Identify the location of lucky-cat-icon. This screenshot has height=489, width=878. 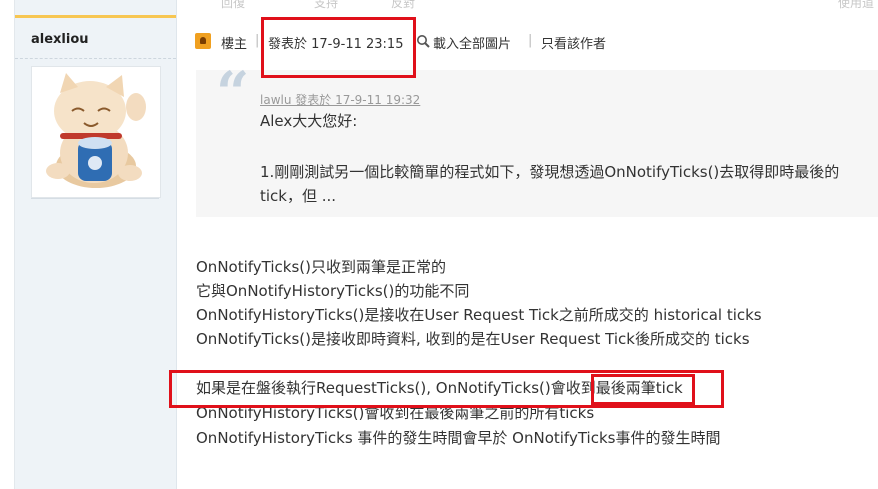
(96, 130).